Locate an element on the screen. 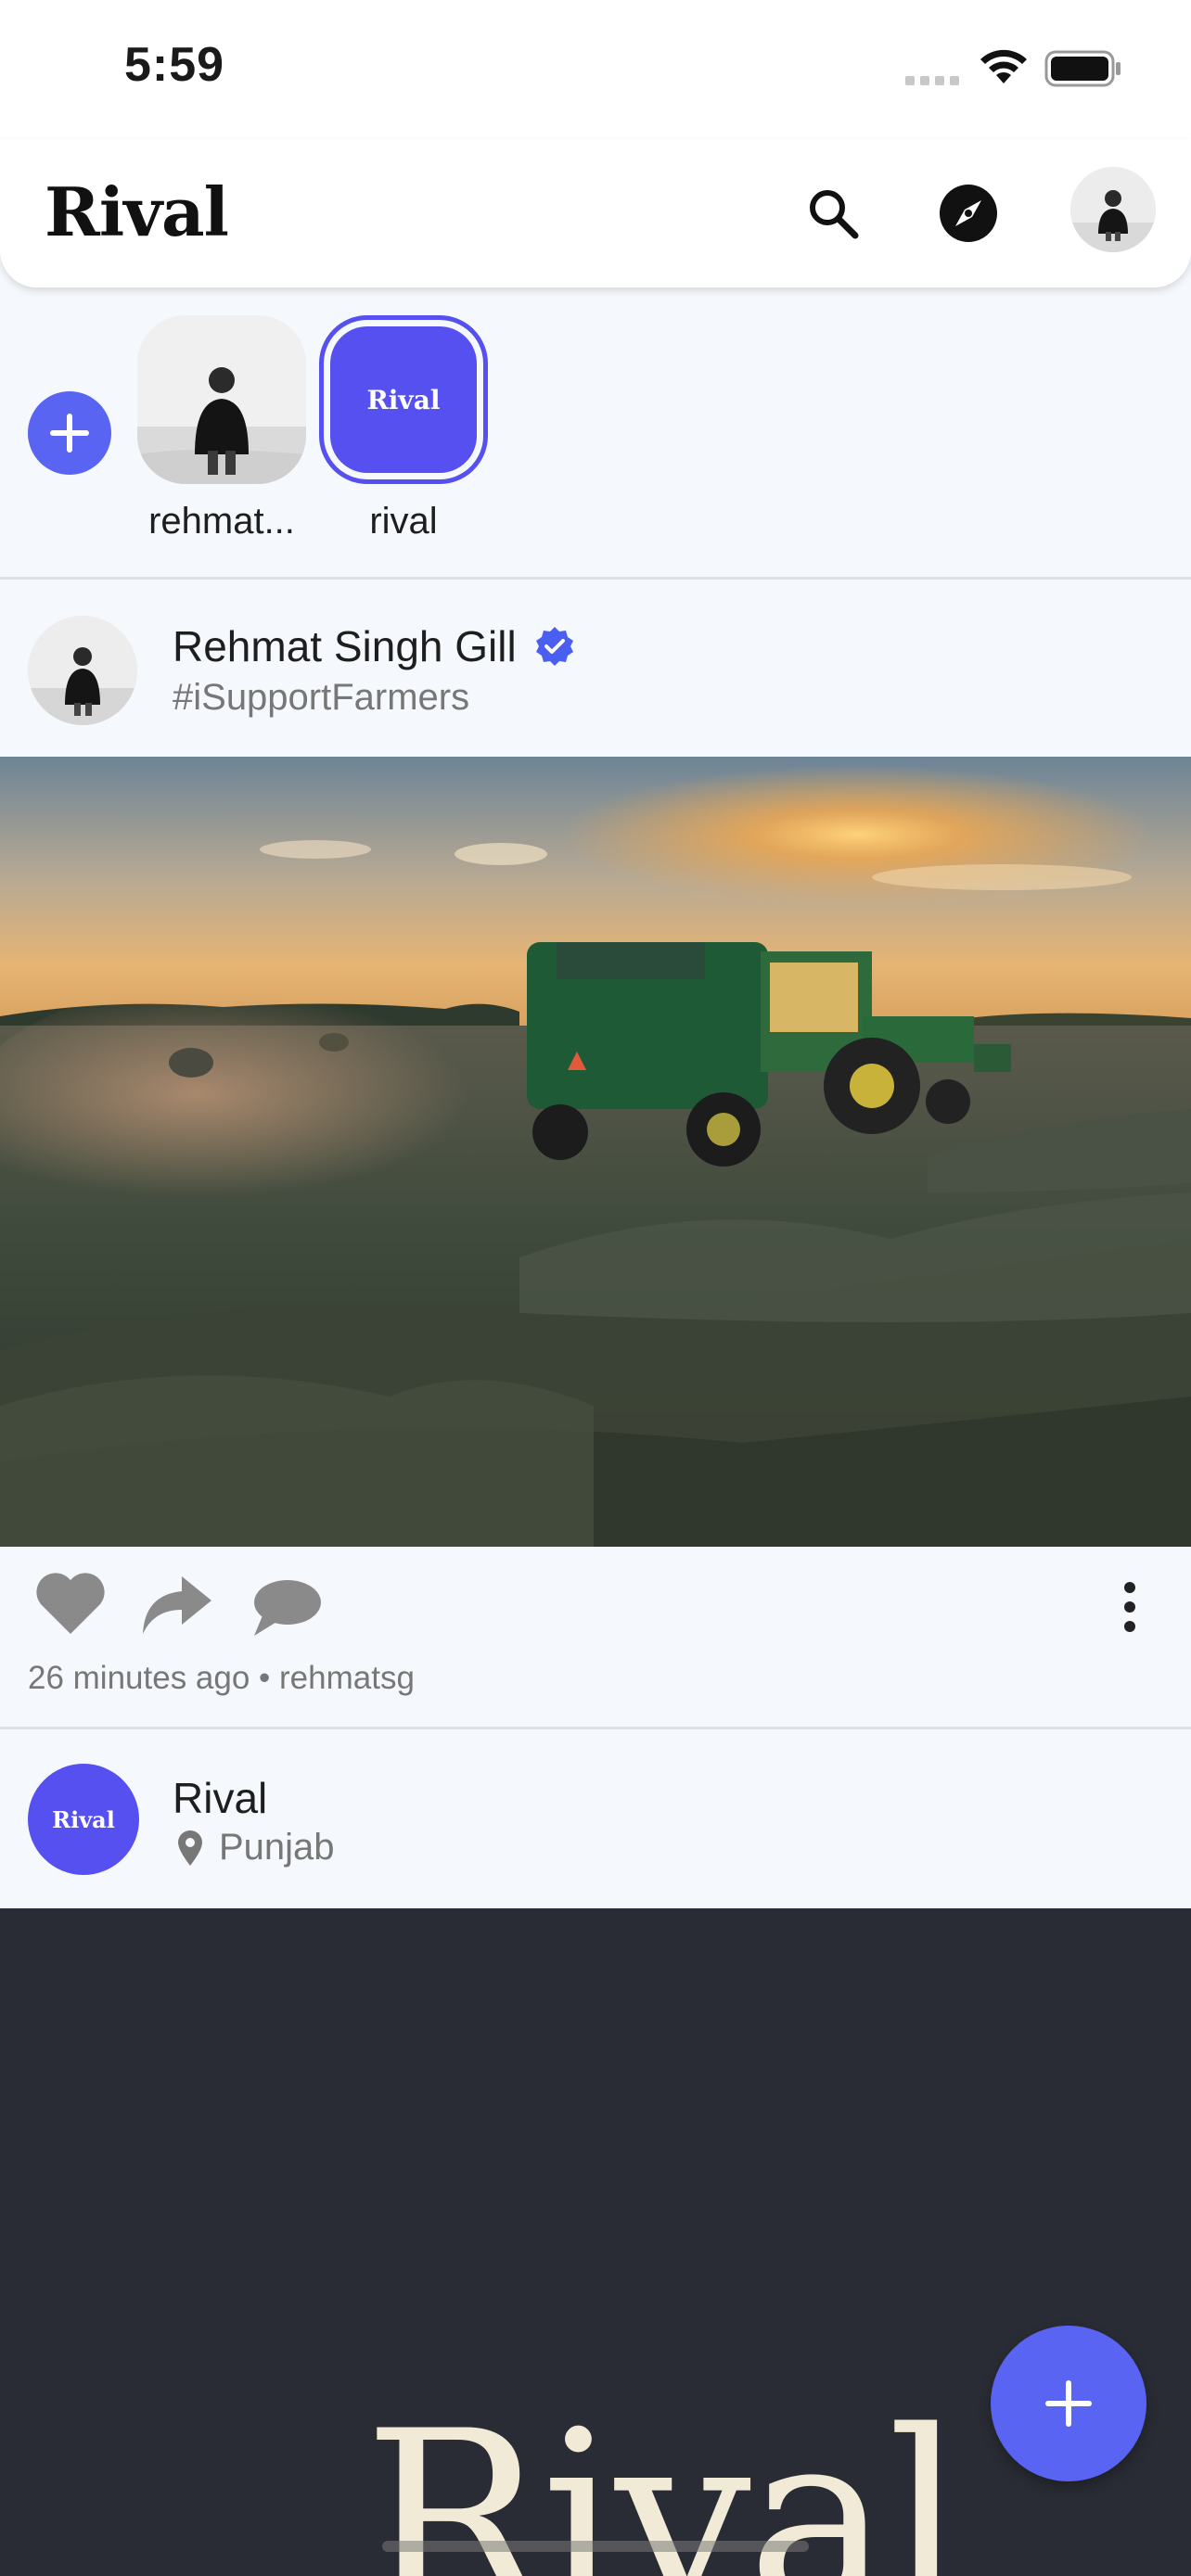 This screenshot has width=1191, height=2576. profile-avatar-button is located at coordinates (1113, 209).